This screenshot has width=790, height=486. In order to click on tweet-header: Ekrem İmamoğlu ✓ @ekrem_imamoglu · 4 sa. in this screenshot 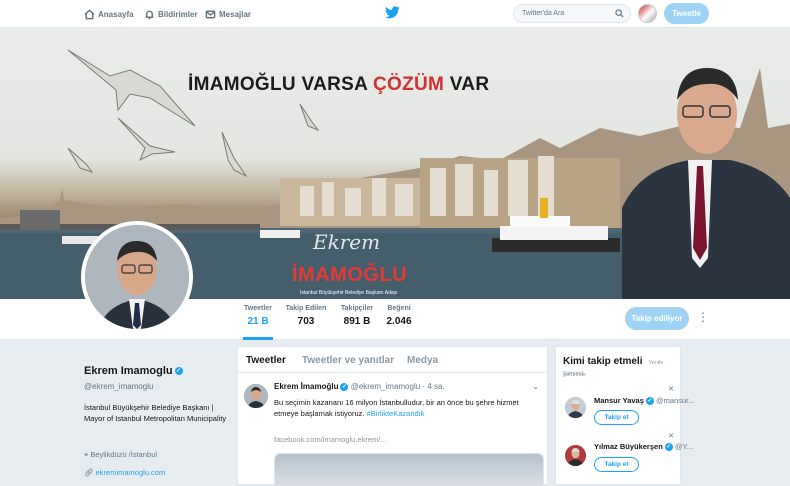, I will do `click(359, 386)`.